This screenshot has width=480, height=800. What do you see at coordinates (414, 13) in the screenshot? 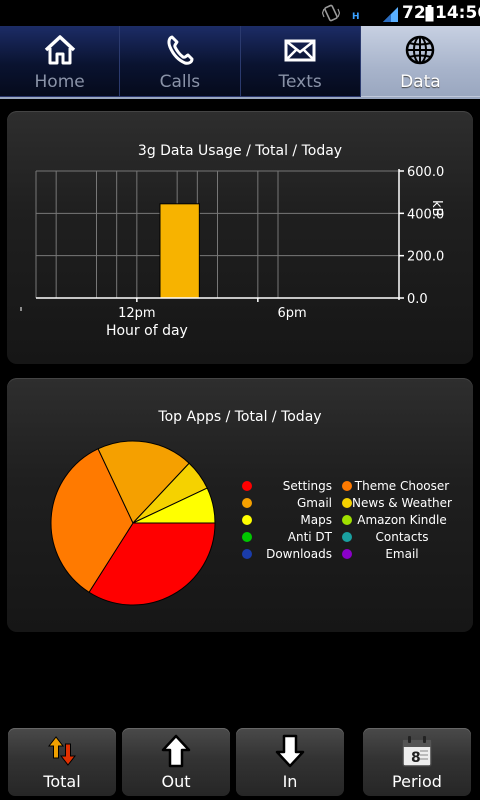
I see `battery-level: 72` at bounding box center [414, 13].